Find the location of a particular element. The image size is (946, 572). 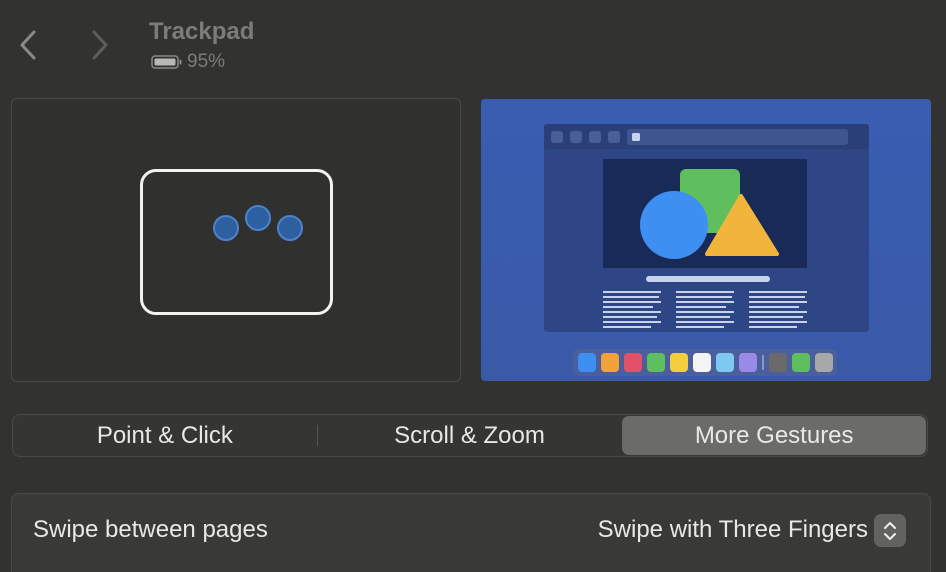

back-button is located at coordinates (28, 45).